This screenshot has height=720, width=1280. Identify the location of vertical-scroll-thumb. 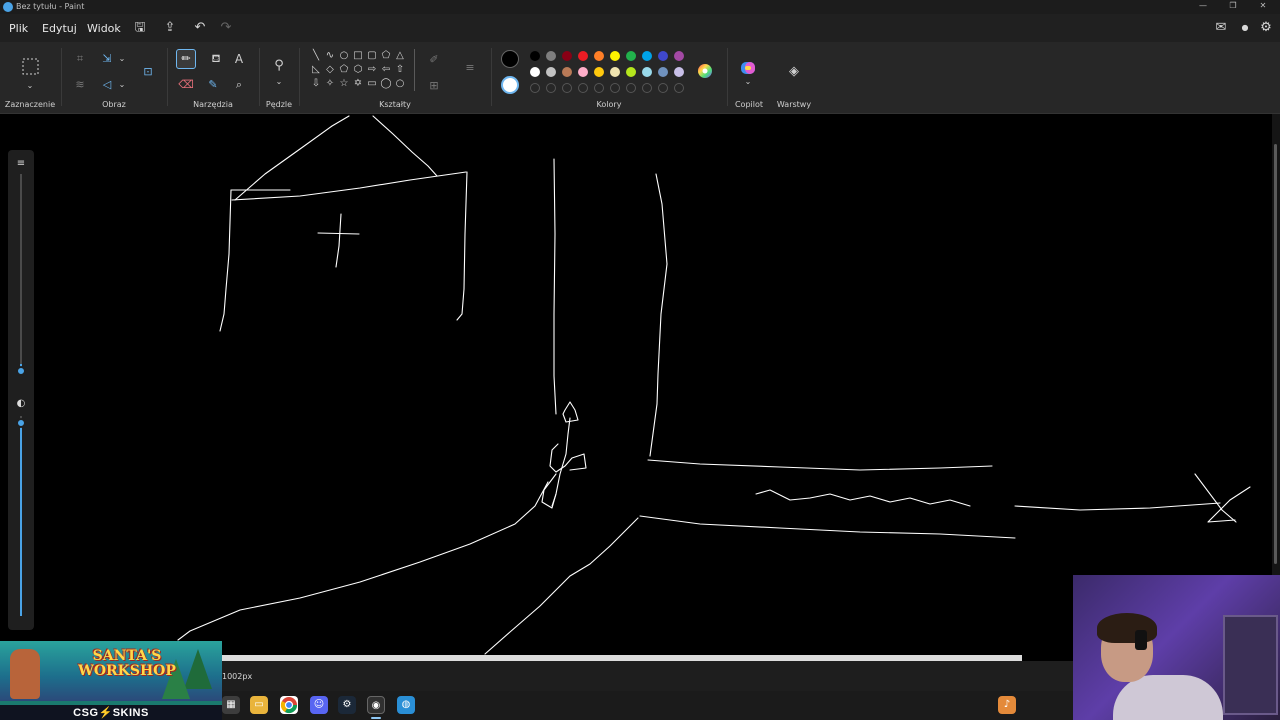
(1275, 354).